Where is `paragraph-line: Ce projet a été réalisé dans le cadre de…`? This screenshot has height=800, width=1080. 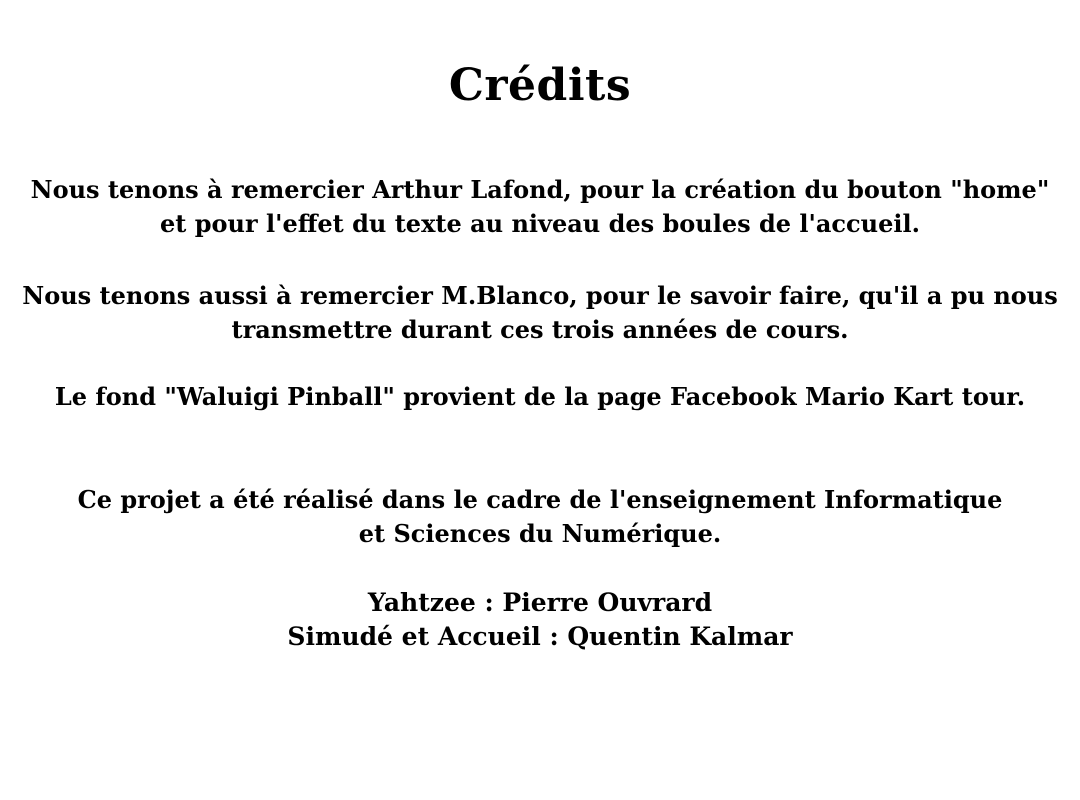 paragraph-line: Ce projet a été réalisé dans le cadre de… is located at coordinates (540, 499).